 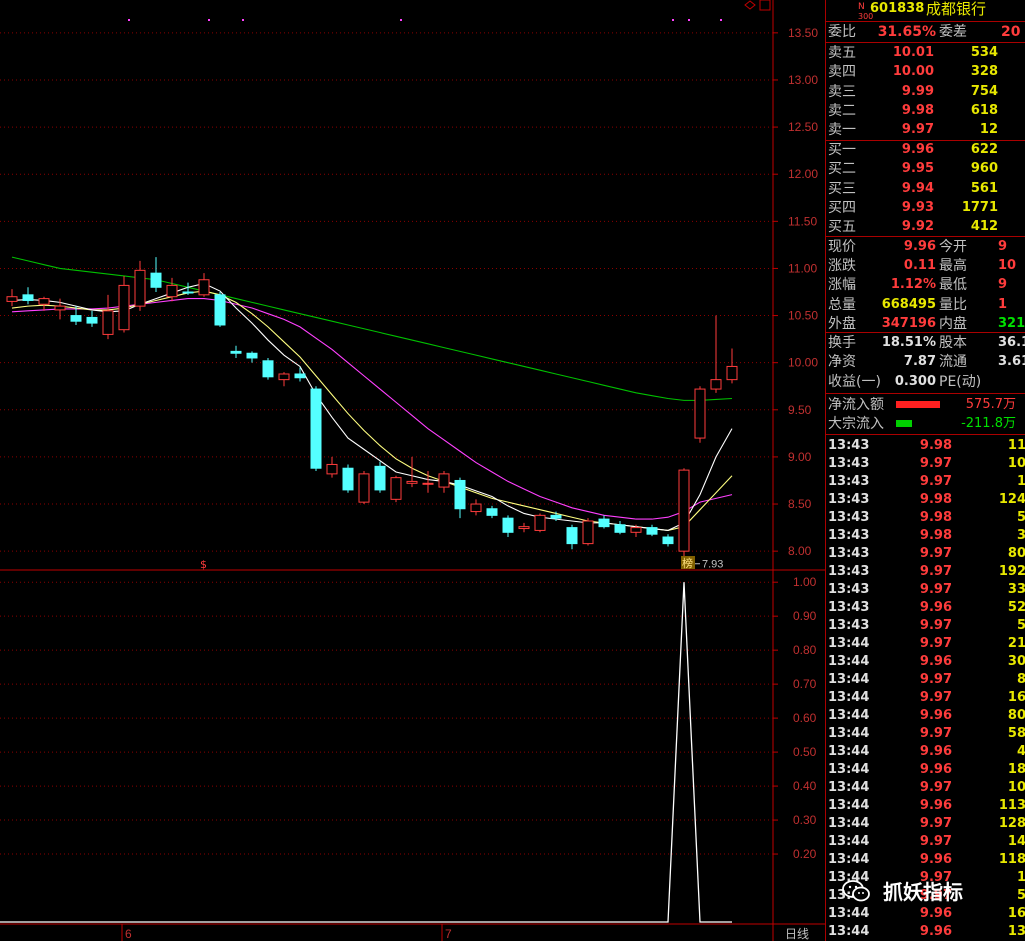 What do you see at coordinates (908, 304) in the screenshot?
I see `quote-value: 668495` at bounding box center [908, 304].